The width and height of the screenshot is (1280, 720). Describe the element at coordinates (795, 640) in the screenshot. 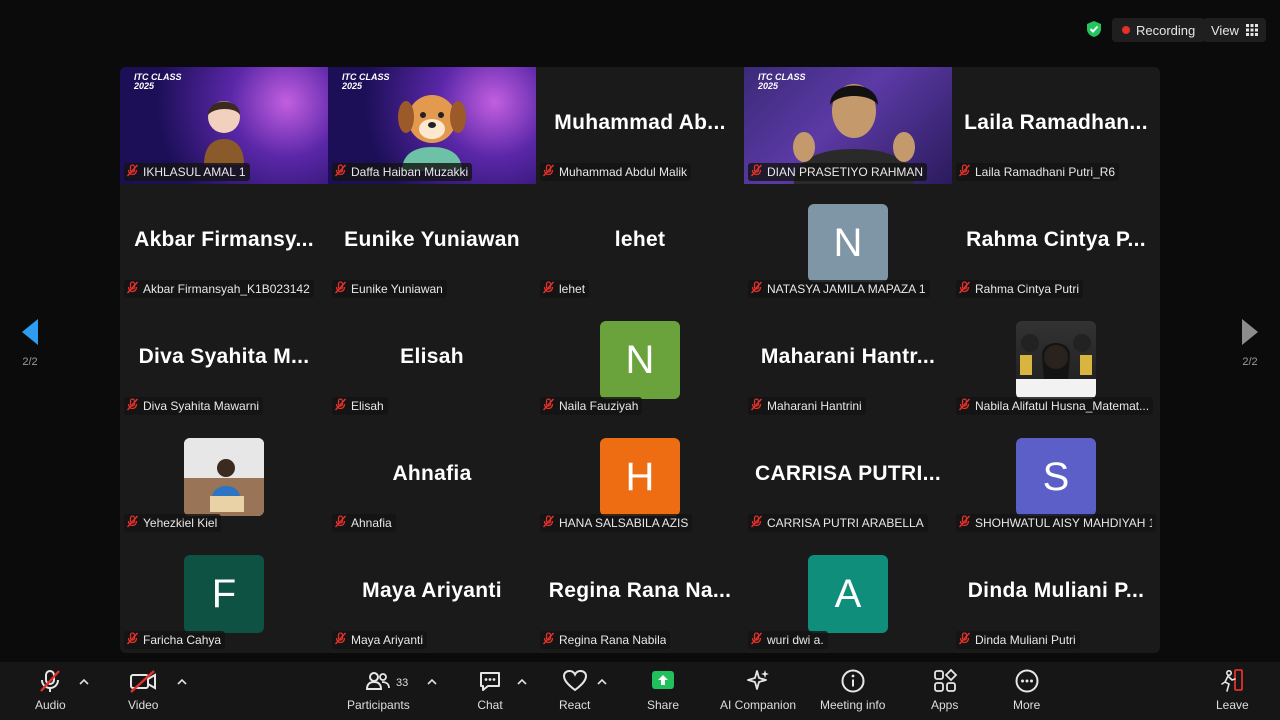

I see `participant-name: wuri dwi a.` at that location.